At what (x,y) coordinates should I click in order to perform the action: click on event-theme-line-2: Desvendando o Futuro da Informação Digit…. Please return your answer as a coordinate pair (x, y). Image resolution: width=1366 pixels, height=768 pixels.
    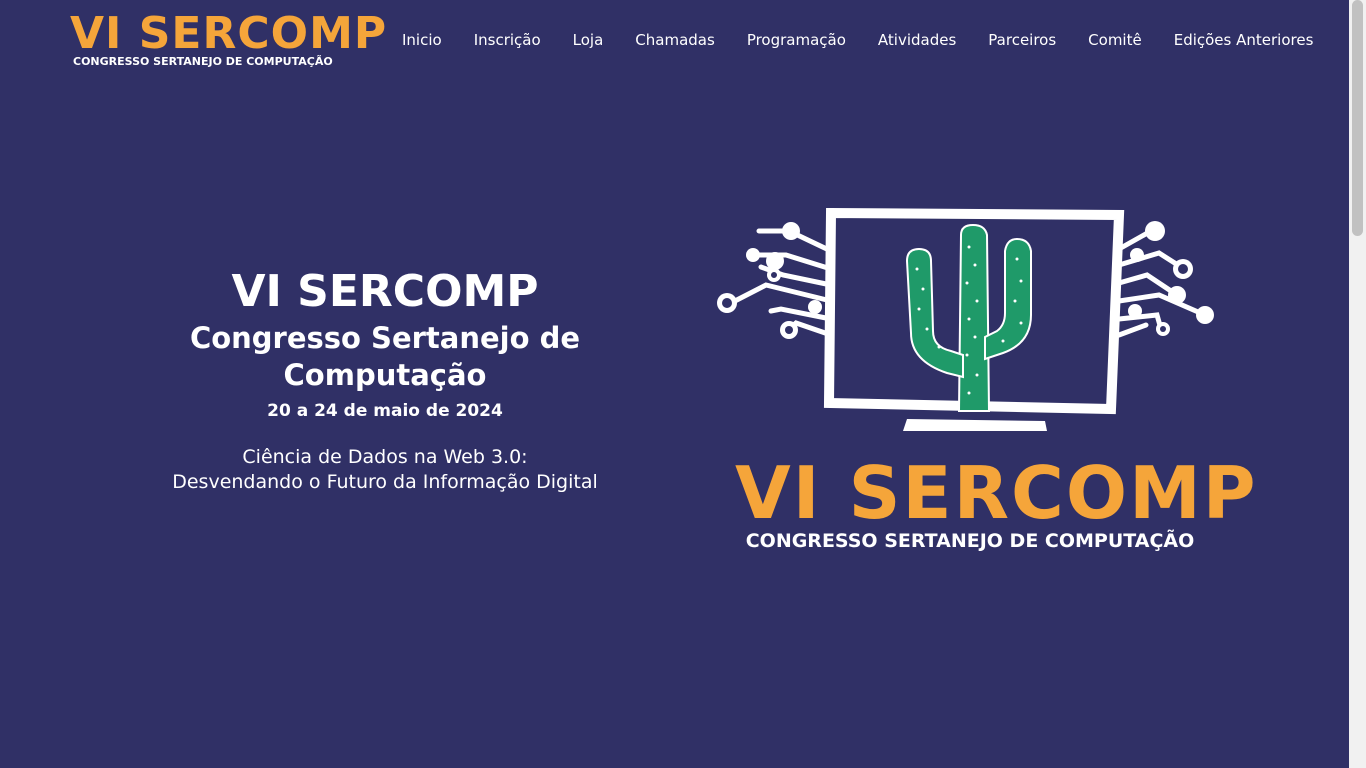
    Looking at the image, I should click on (385, 482).